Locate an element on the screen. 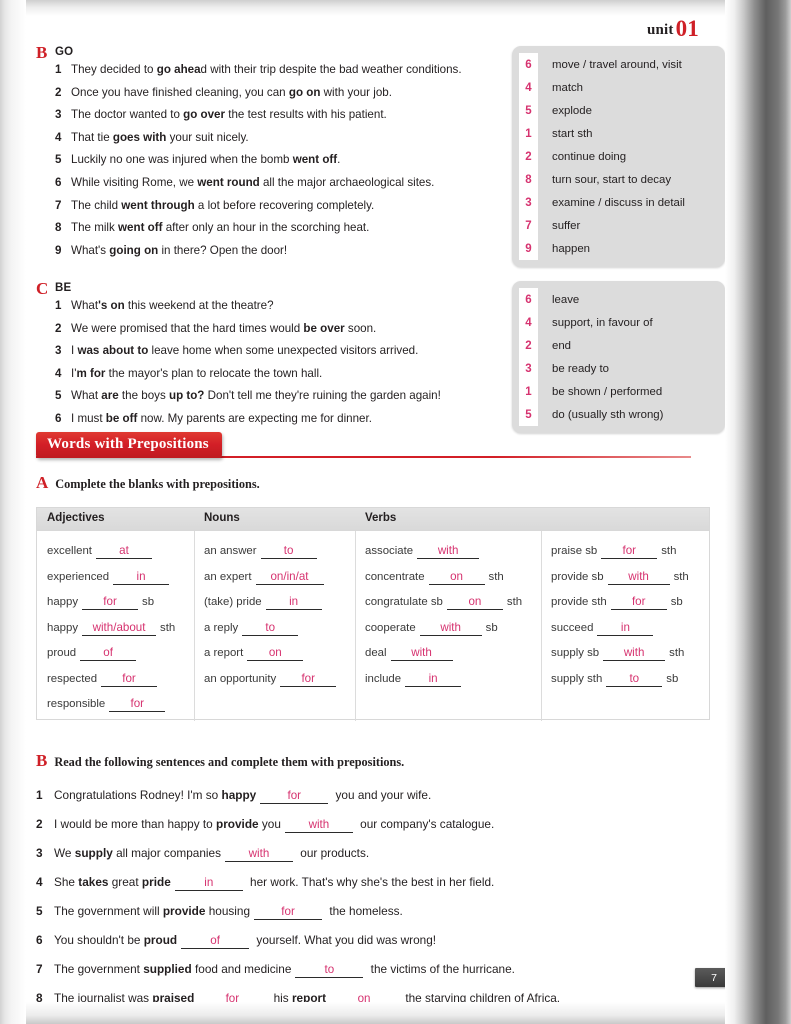 The width and height of the screenshot is (791, 1024). exercise-be-letter: C is located at coordinates (42, 288).